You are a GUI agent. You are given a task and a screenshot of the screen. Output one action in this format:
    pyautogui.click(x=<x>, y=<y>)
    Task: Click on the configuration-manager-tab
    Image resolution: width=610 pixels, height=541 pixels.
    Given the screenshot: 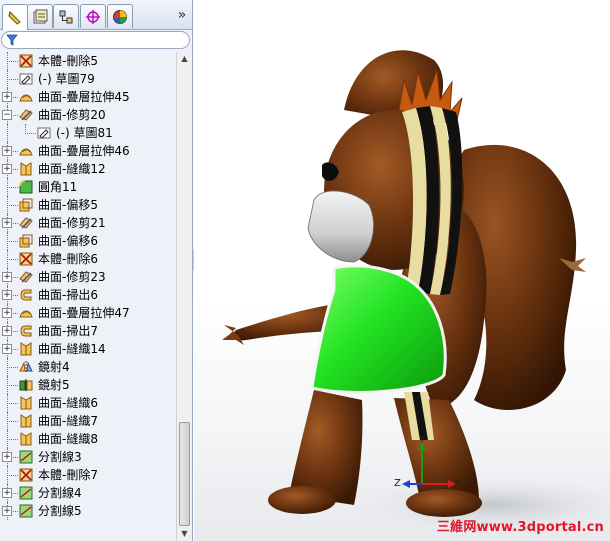 What is the action you would take?
    pyautogui.click(x=66, y=16)
    